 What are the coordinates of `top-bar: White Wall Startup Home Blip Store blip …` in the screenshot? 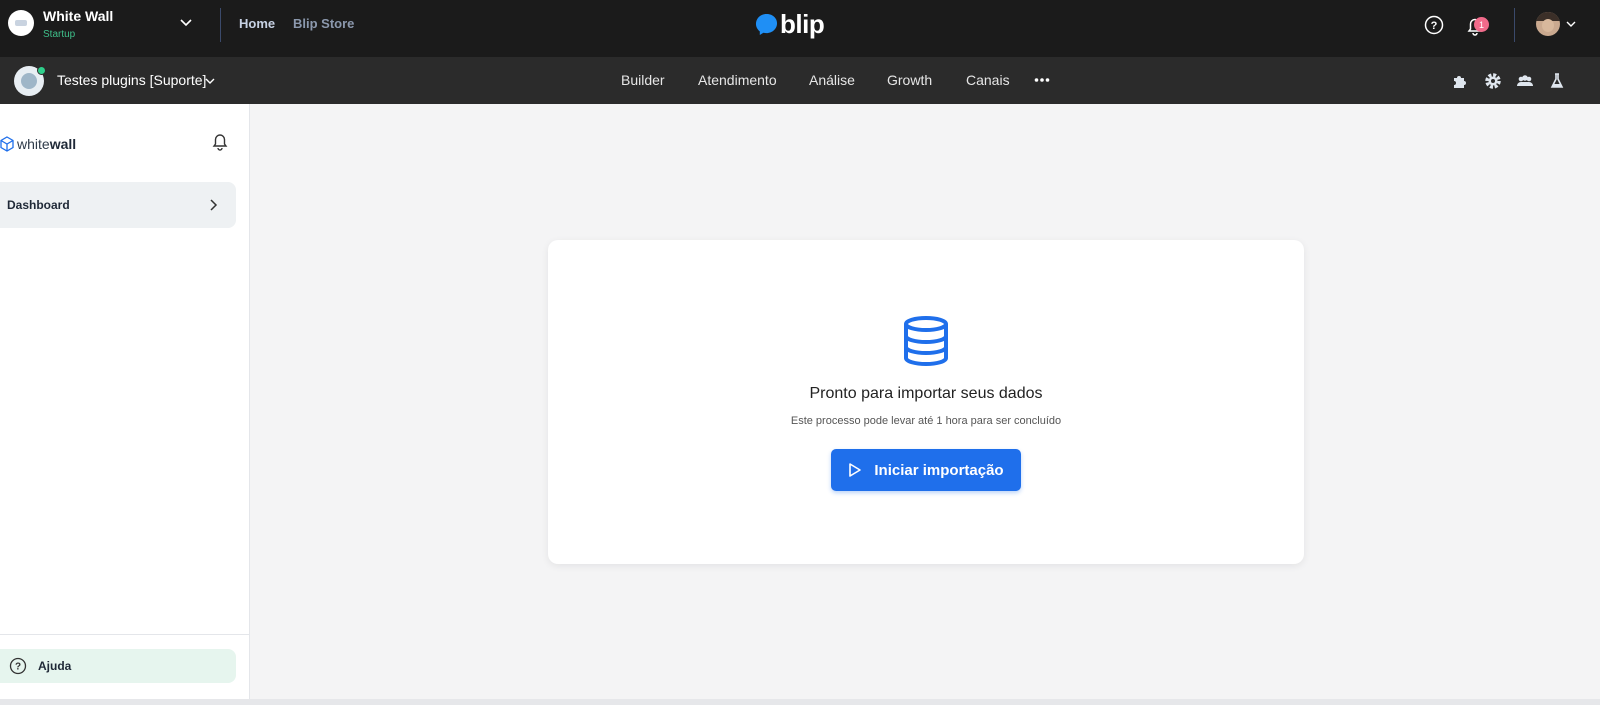 It's located at (800, 28).